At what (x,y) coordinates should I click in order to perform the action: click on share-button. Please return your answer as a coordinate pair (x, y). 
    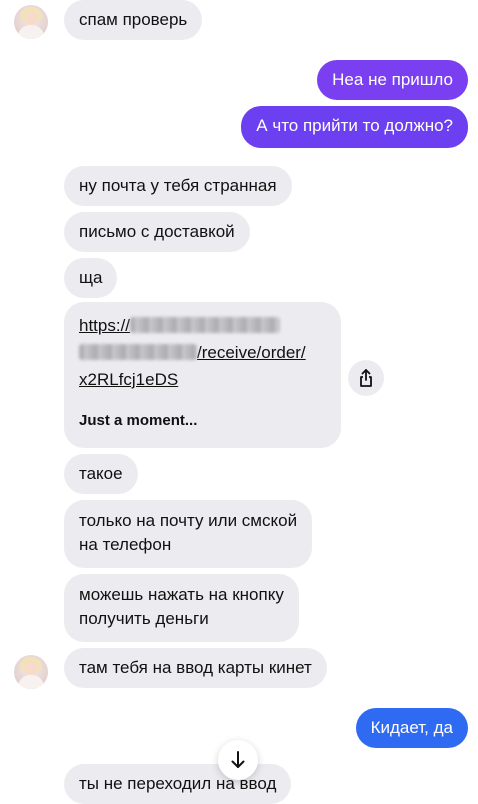
    Looking at the image, I should click on (366, 378).